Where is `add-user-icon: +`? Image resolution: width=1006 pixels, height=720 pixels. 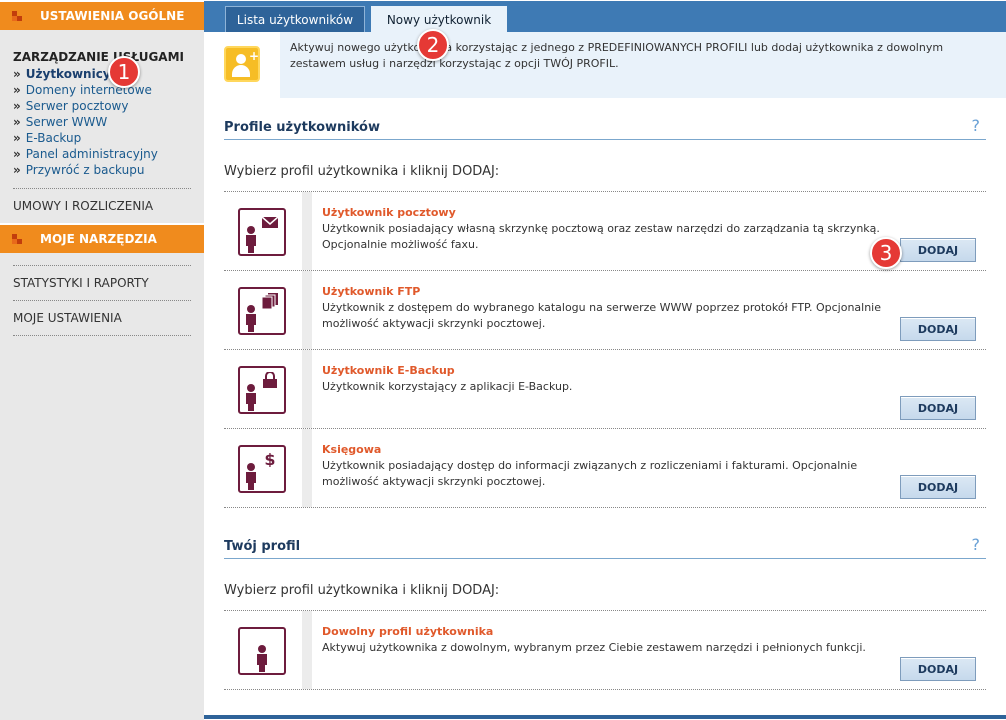
add-user-icon: + is located at coordinates (242, 64).